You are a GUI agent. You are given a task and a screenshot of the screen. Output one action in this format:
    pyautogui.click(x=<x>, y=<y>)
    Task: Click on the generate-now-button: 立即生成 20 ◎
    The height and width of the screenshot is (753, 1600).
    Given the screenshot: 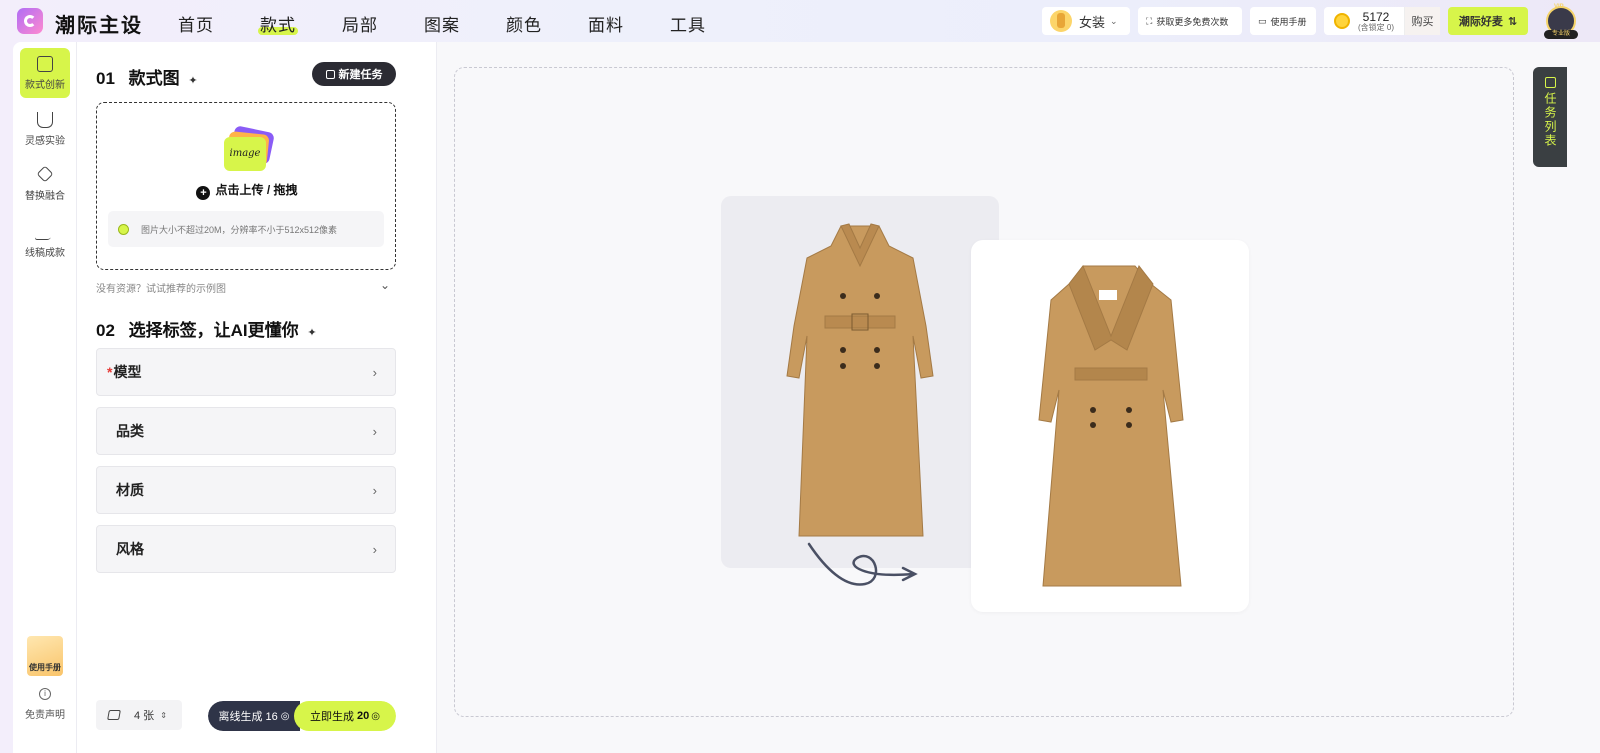 What is the action you would take?
    pyautogui.click(x=345, y=716)
    